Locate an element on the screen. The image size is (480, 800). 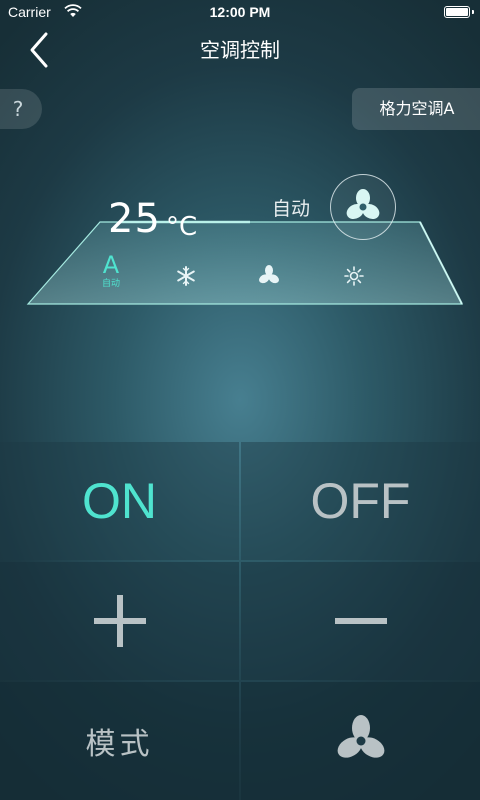
power-off-button: OFF is located at coordinates (360, 501).